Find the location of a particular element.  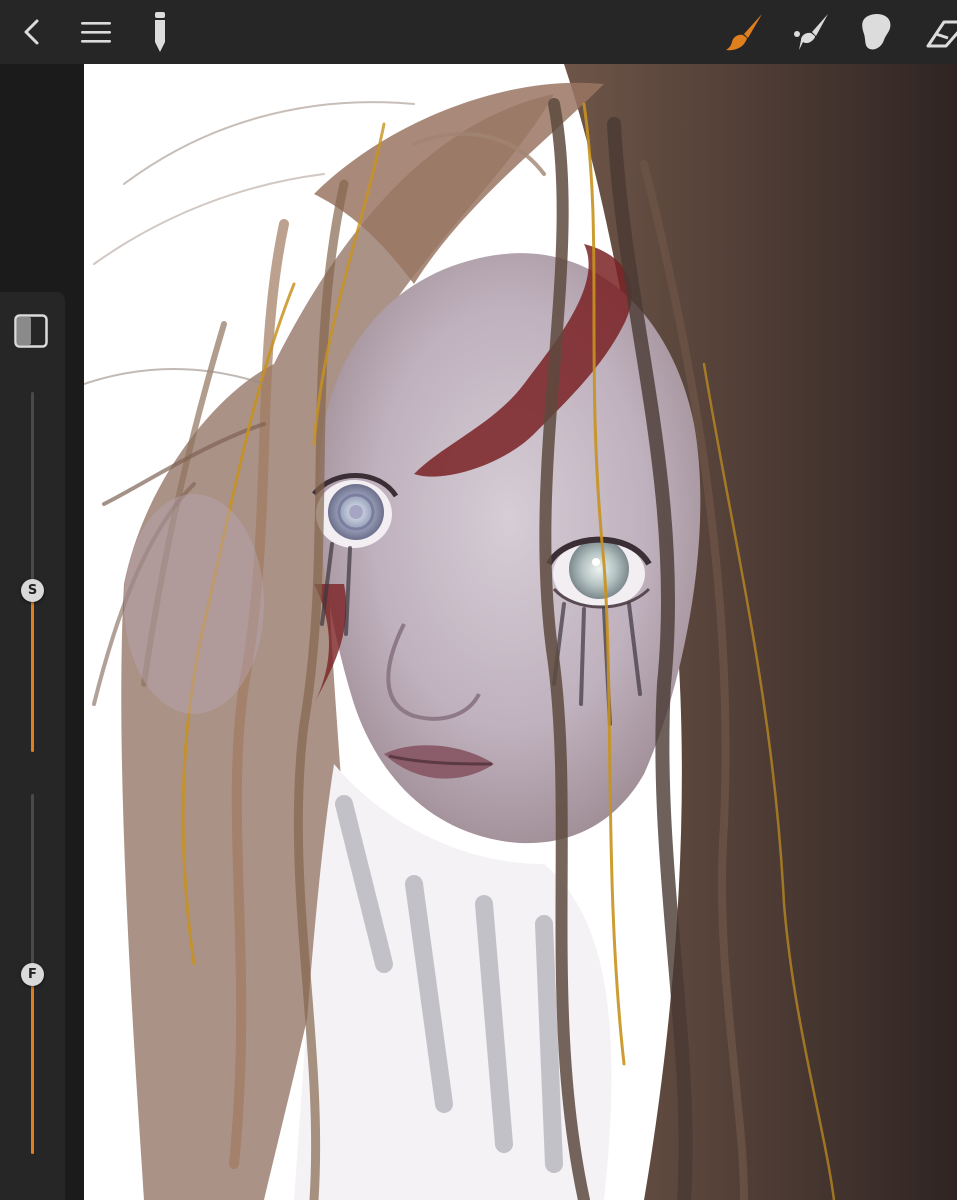

eraser-icon is located at coordinates (941, 34).